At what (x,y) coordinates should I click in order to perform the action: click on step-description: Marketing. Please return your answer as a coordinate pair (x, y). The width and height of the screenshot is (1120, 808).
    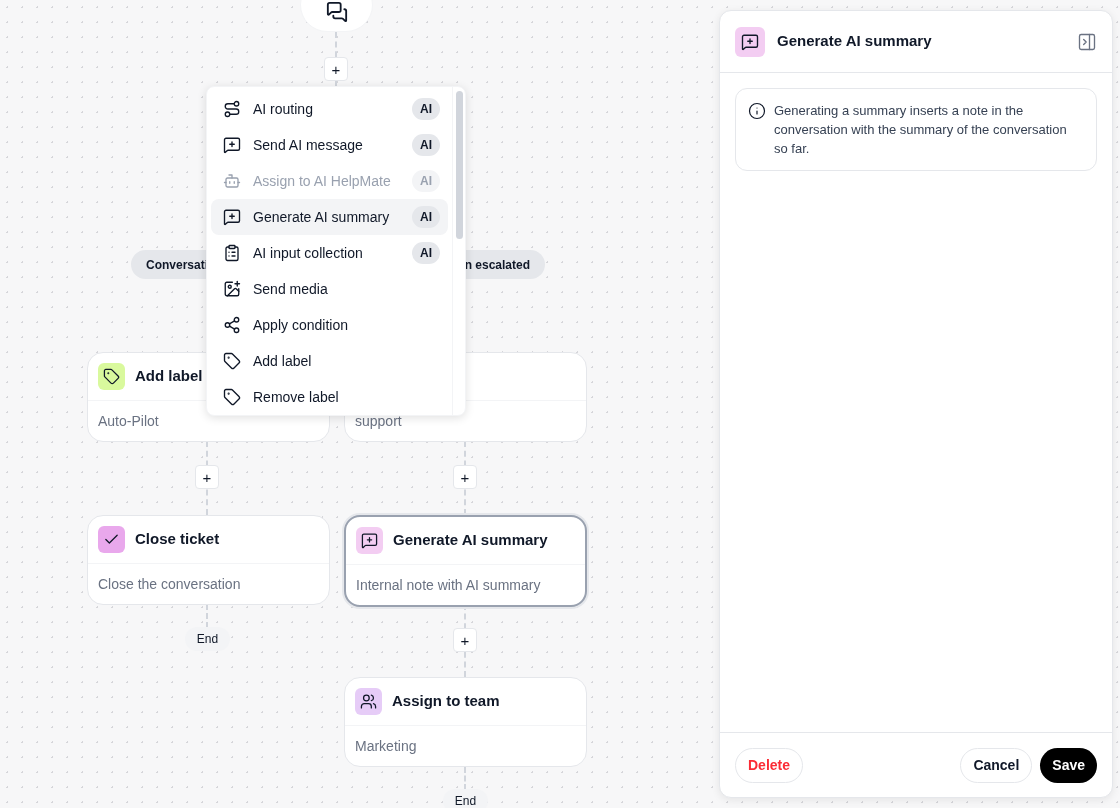
    Looking at the image, I should click on (386, 746).